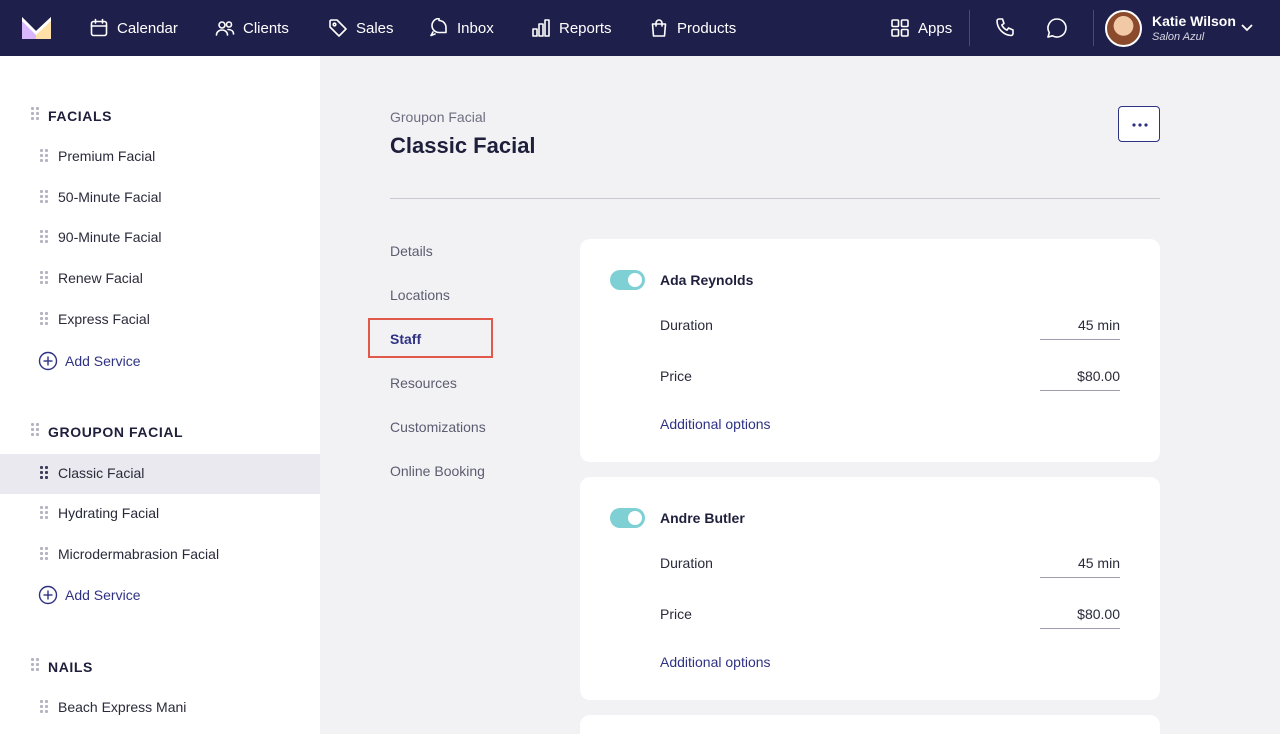  Describe the element at coordinates (375, 28) in the screenshot. I see `nav-sales-label: Sales` at that location.